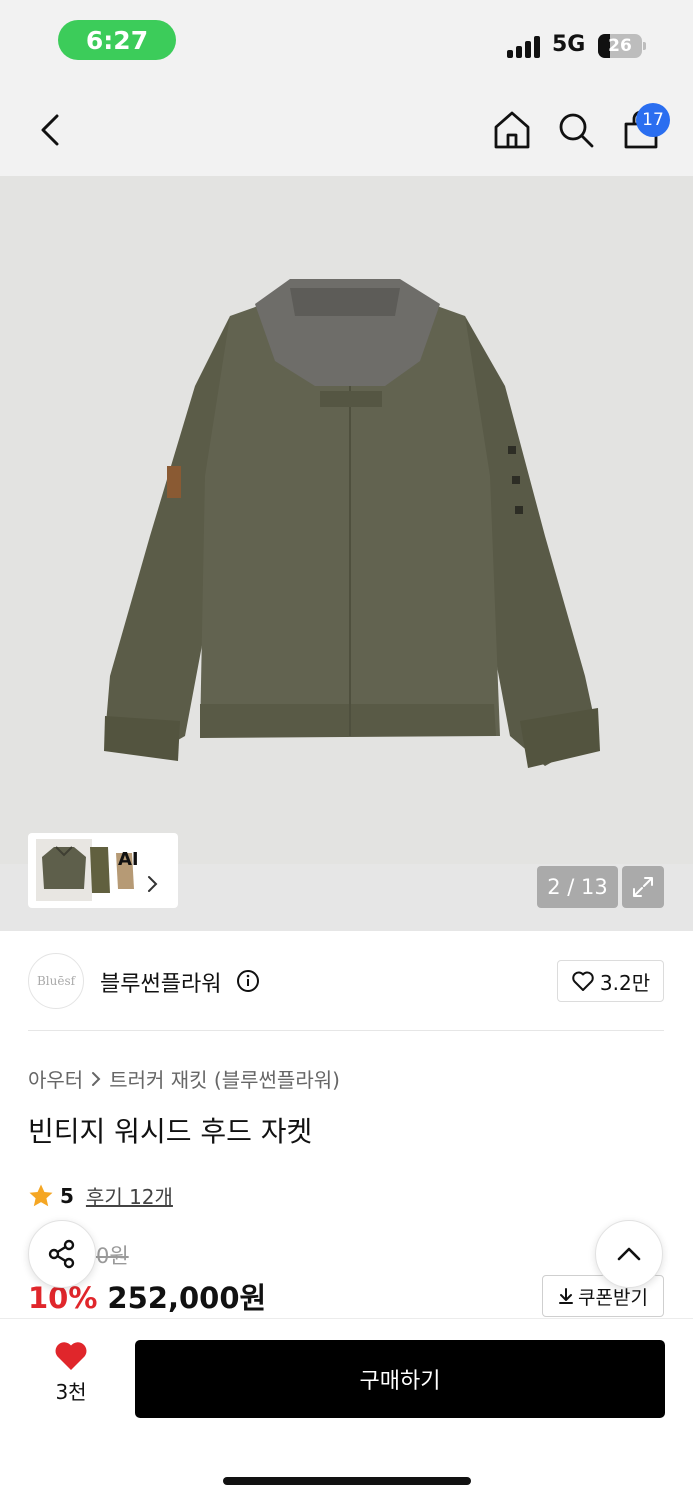 The height and width of the screenshot is (1500, 693). I want to click on breadcrumb: 아우터 트러커 재킷 (블루썬플라워), so click(184, 1078).